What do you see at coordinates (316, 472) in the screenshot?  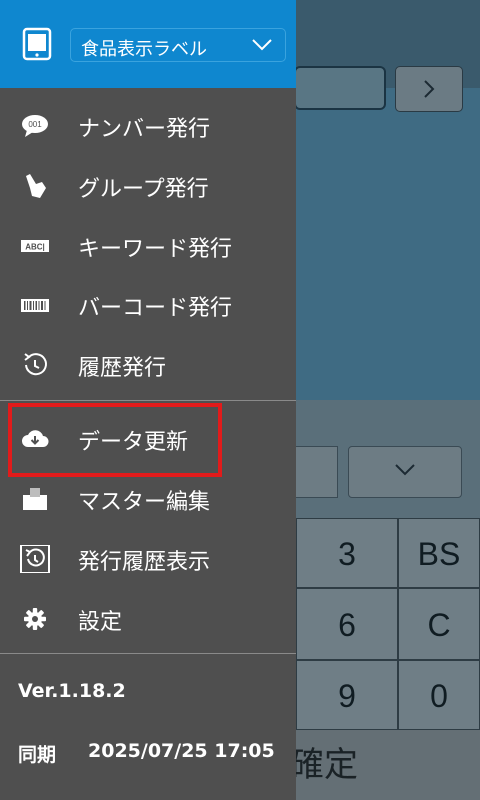 I see `background-dropdown-left` at bounding box center [316, 472].